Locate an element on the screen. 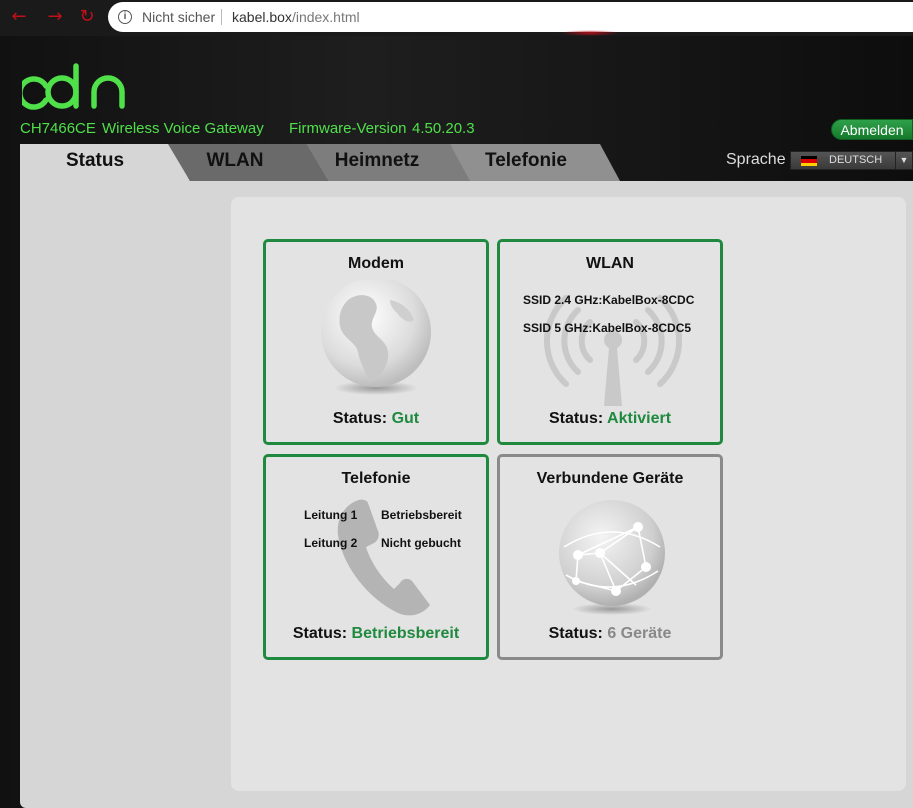 Image resolution: width=913 pixels, height=808 pixels. wlan-status-value: Aktiviert is located at coordinates (639, 418).